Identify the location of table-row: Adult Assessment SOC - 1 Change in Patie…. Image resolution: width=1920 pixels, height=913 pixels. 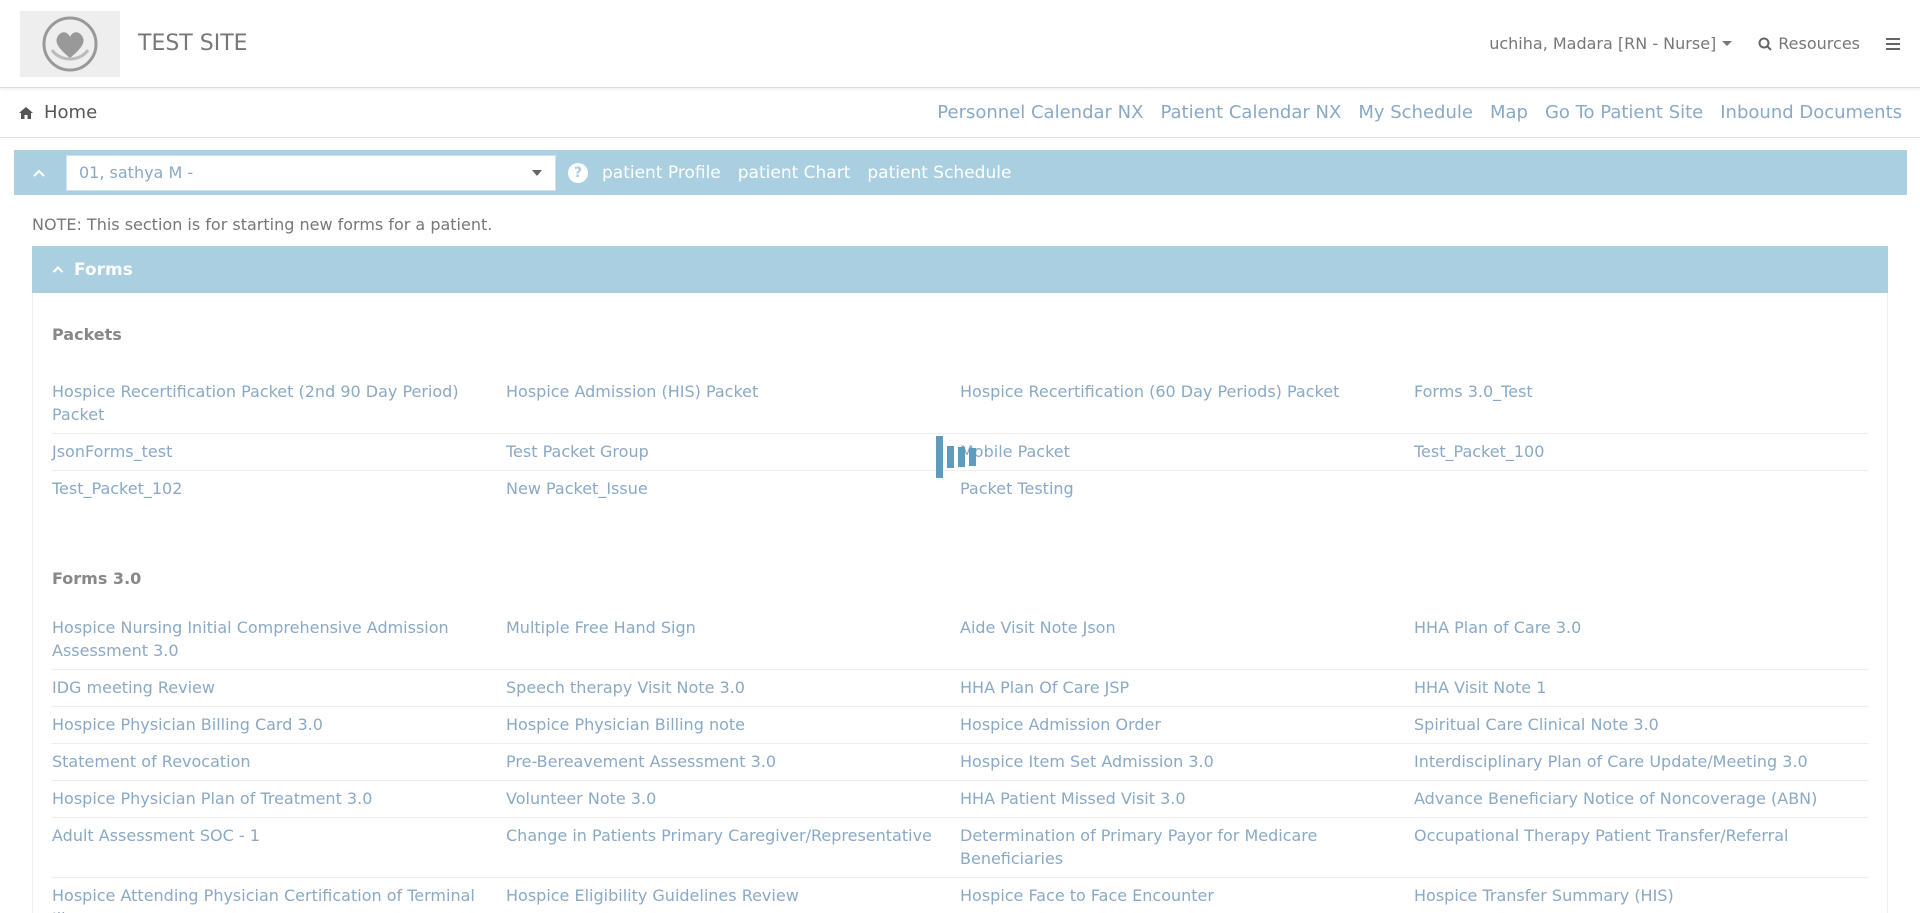
(960, 848).